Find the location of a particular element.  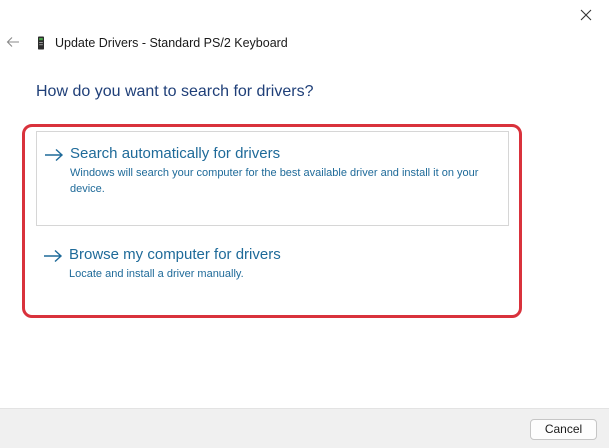

page-heading: How do you want to search for drivers? is located at coordinates (175, 91).